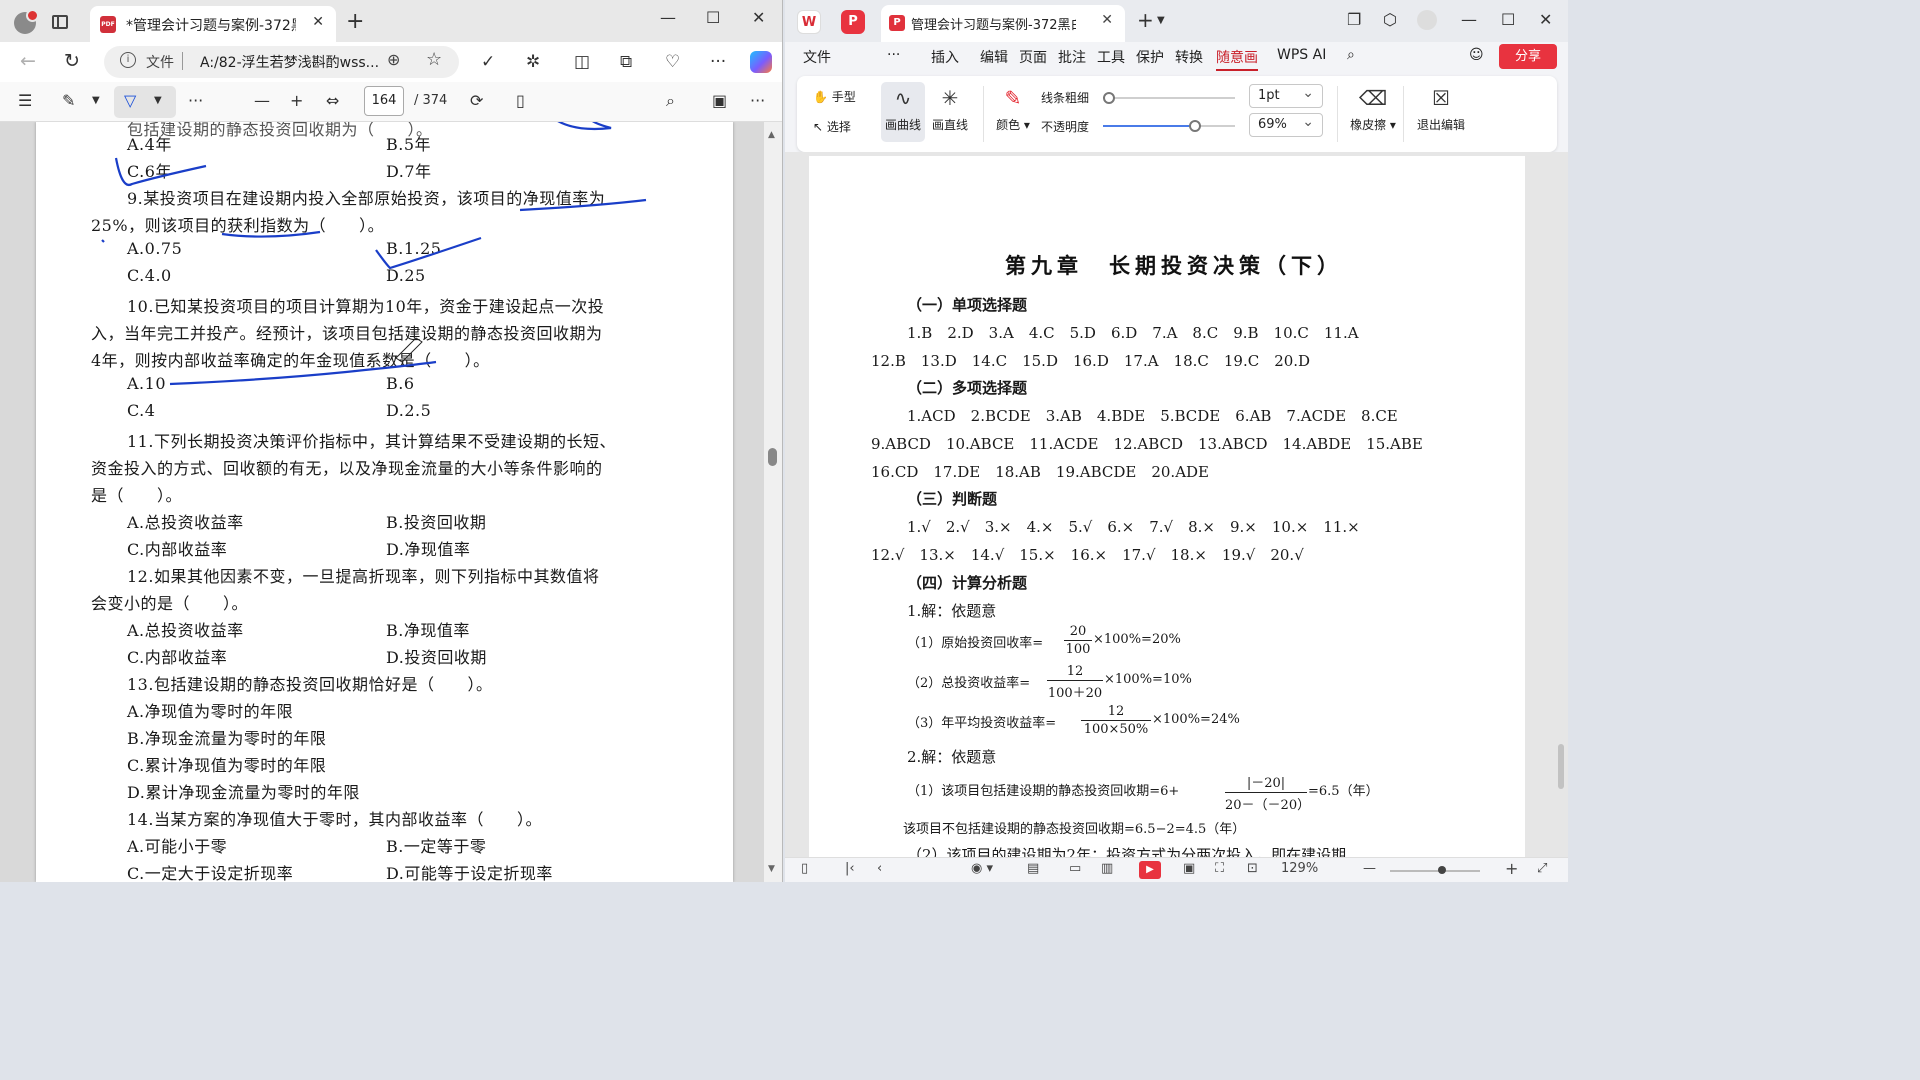 The width and height of the screenshot is (1920, 1080). Describe the element at coordinates (393, 59) in the screenshot. I see `zoom-icon: ⊕` at that location.